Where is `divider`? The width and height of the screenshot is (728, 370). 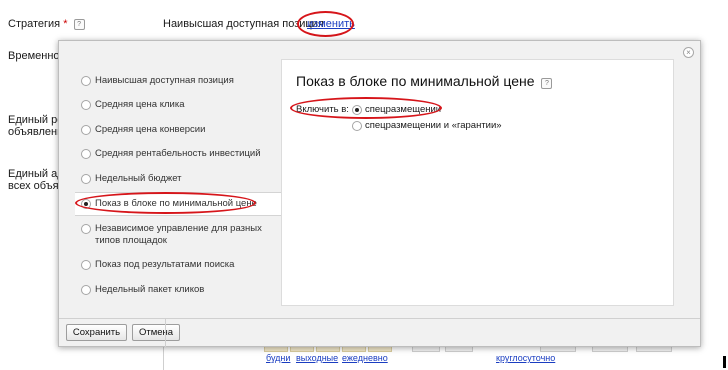 divider is located at coordinates (165, 333).